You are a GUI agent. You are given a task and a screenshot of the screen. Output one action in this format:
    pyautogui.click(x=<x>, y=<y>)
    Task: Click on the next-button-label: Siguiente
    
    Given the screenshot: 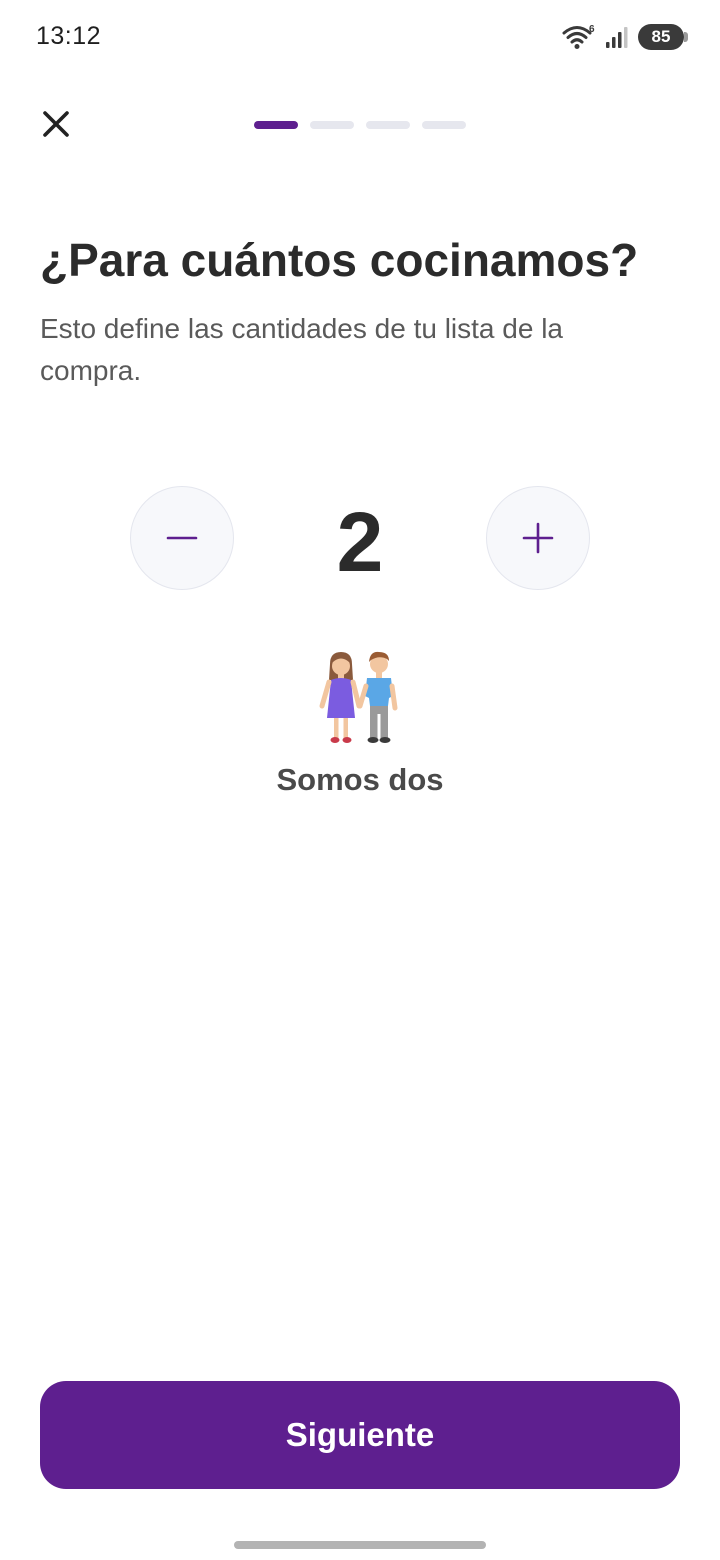 What is the action you would take?
    pyautogui.click(x=360, y=1434)
    